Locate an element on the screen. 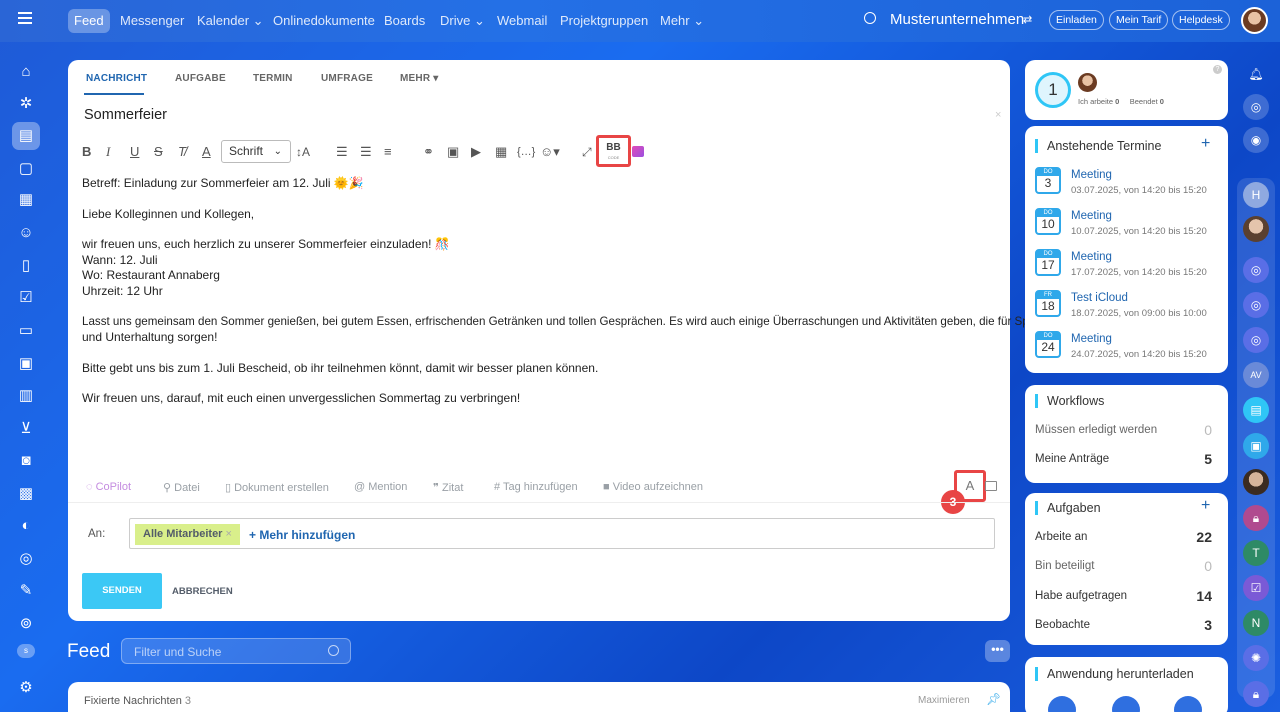 The image size is (1280, 712). task-row-label: Bin beteiligt is located at coordinates (1064, 566).